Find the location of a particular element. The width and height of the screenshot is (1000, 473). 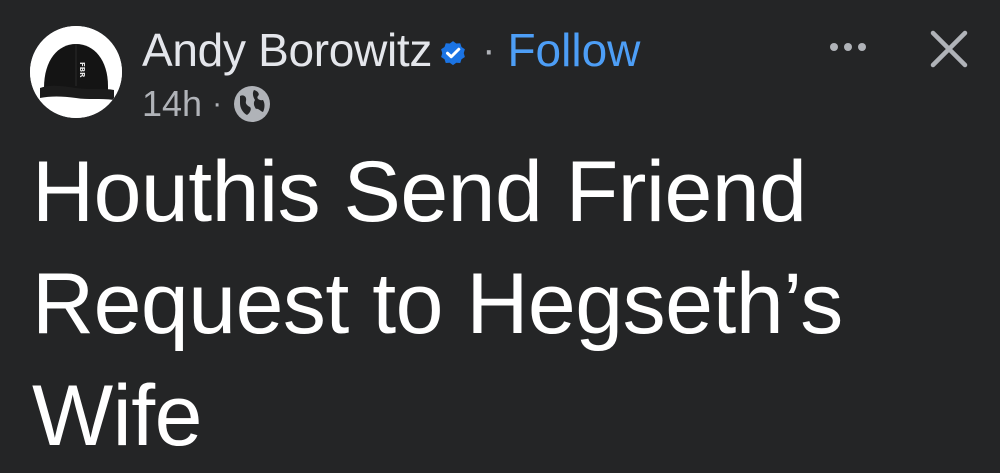

more-options-icon is located at coordinates (848, 47).